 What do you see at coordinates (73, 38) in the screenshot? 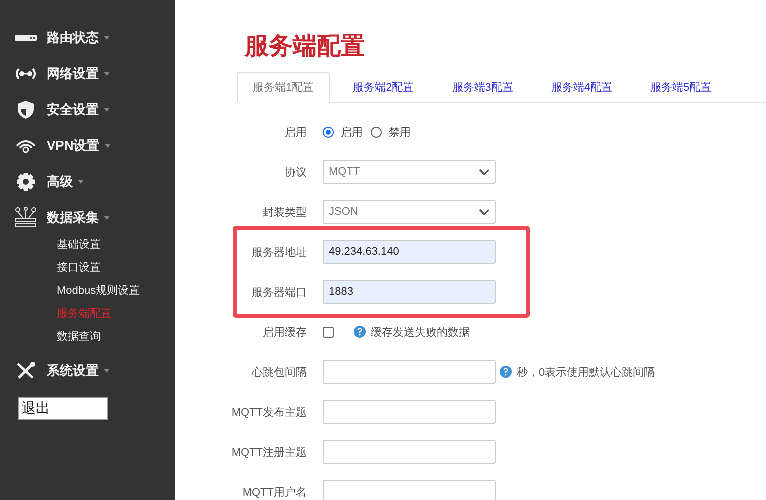
I see `menu-item: 路由状态` at bounding box center [73, 38].